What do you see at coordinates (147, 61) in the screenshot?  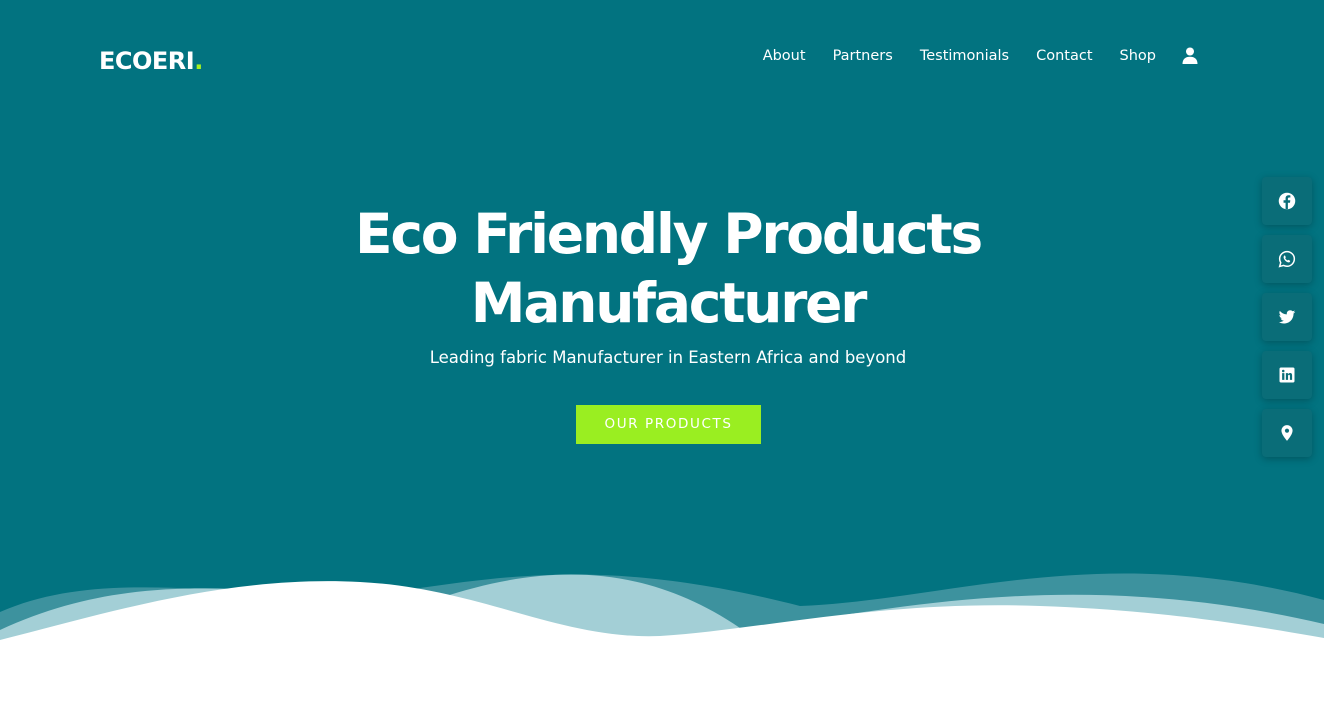 I see `brand-name: ECOERI` at bounding box center [147, 61].